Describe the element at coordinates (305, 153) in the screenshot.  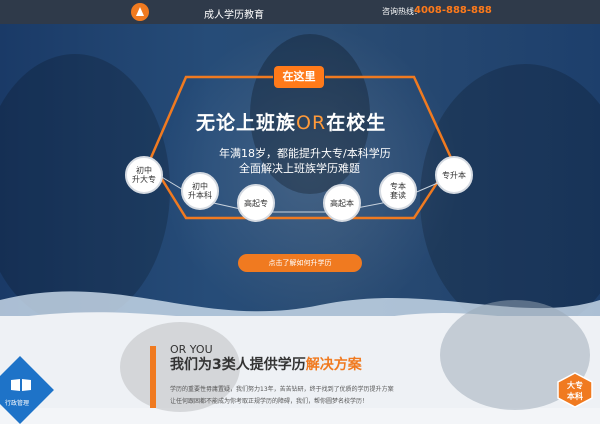
I see `hero-subtitle-1: 年满18岁，都能提升大专/本科学历` at that location.